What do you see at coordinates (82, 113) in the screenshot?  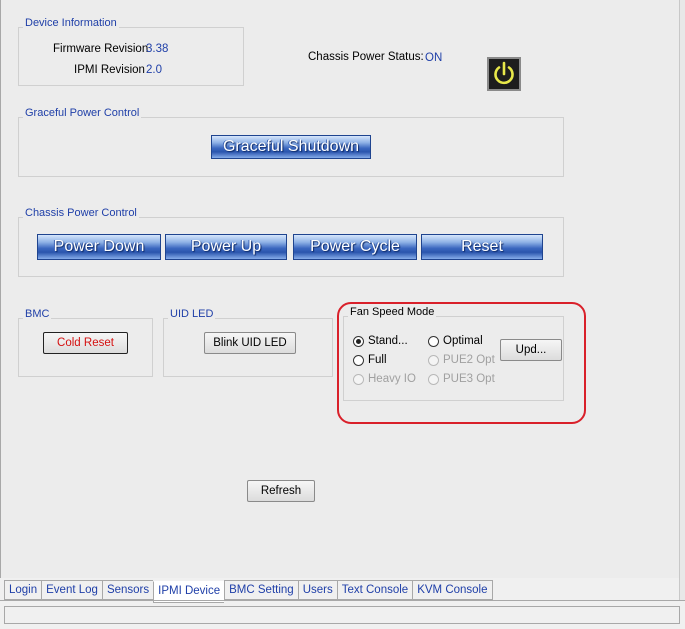 I see `graceful-power-control-title: Graceful Power Control` at bounding box center [82, 113].